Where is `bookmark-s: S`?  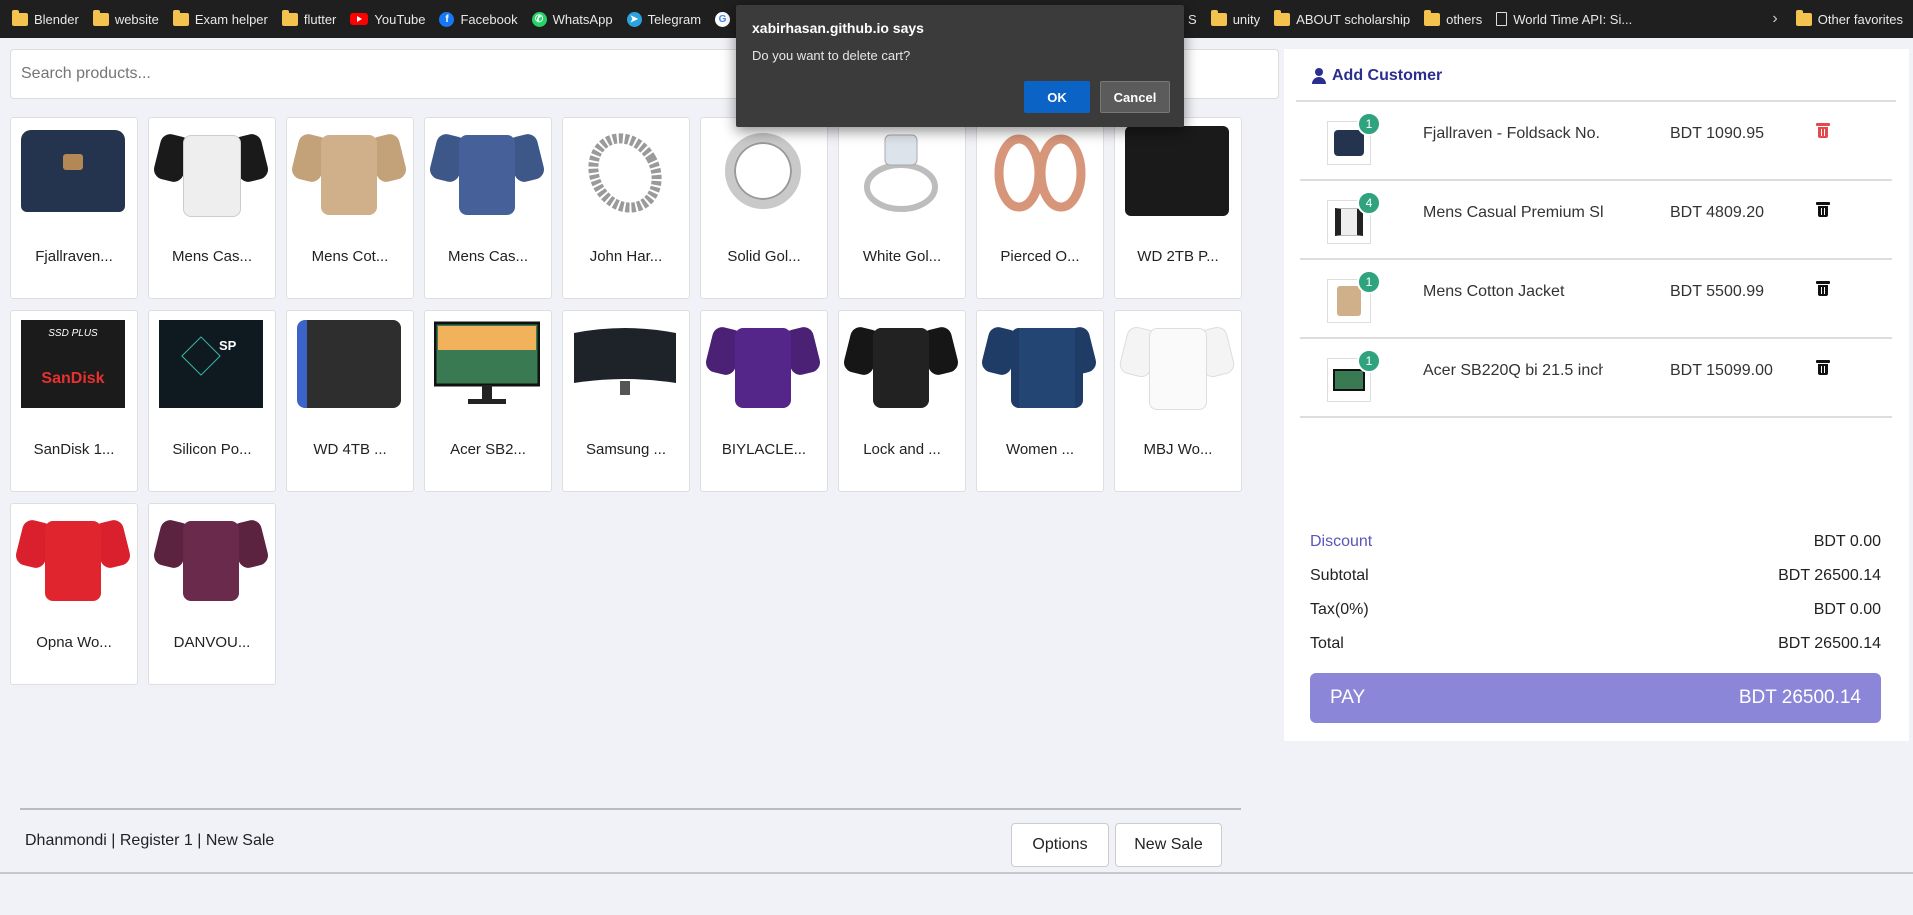
bookmark-s: S is located at coordinates (1192, 19).